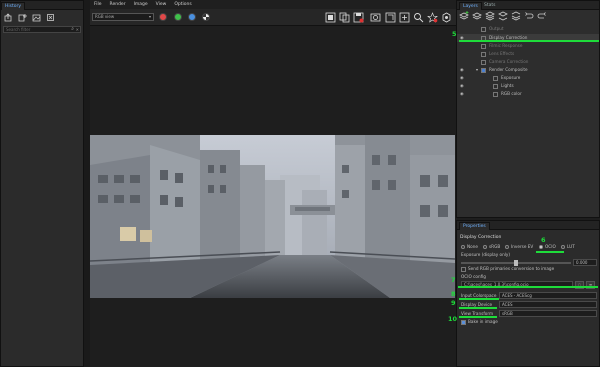 The image size is (600, 367). What do you see at coordinates (454, 34) in the screenshot?
I see `annotation-5: 5` at bounding box center [454, 34].